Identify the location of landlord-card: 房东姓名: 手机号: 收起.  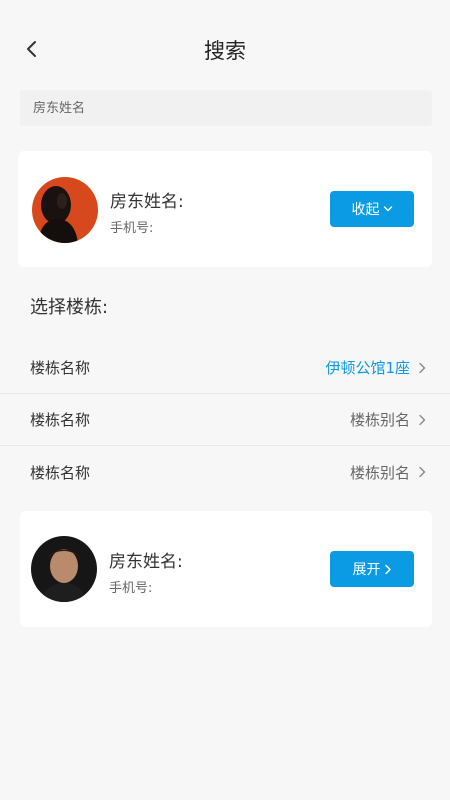
(225, 209).